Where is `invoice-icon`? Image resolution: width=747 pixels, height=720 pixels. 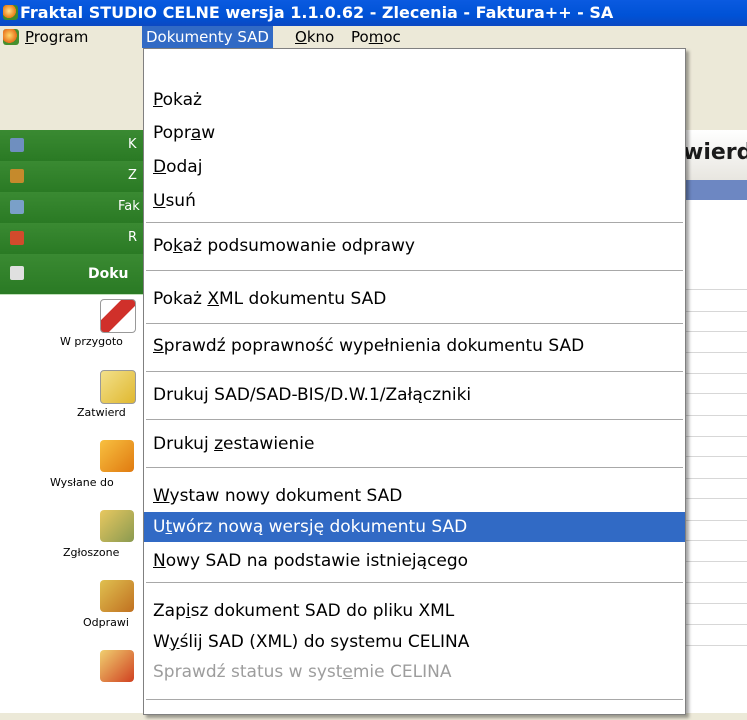
invoice-icon is located at coordinates (17, 207).